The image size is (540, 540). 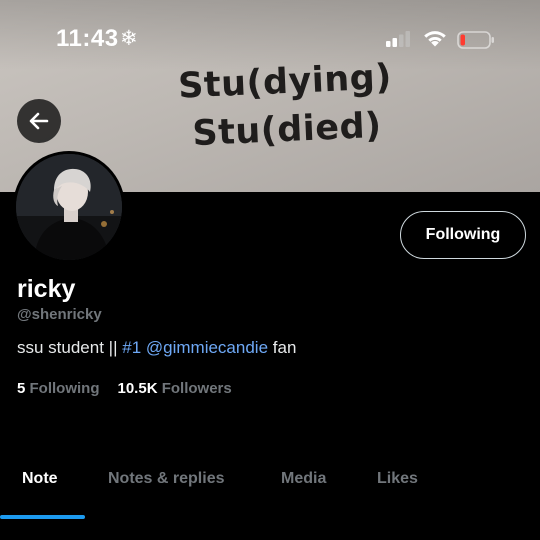 What do you see at coordinates (207, 347) in the screenshot?
I see `bio-mention-link: @gimmiecandie` at bounding box center [207, 347].